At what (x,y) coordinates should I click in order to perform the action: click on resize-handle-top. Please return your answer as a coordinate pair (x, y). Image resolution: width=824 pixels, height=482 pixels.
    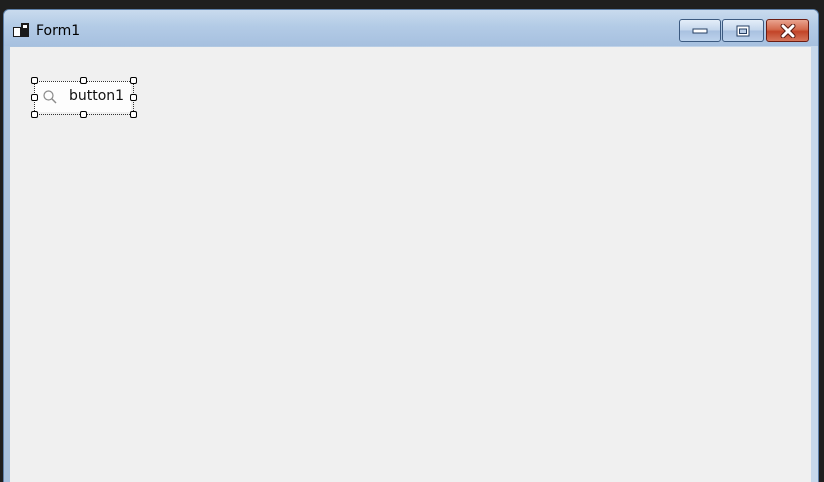
    Looking at the image, I should click on (83, 80).